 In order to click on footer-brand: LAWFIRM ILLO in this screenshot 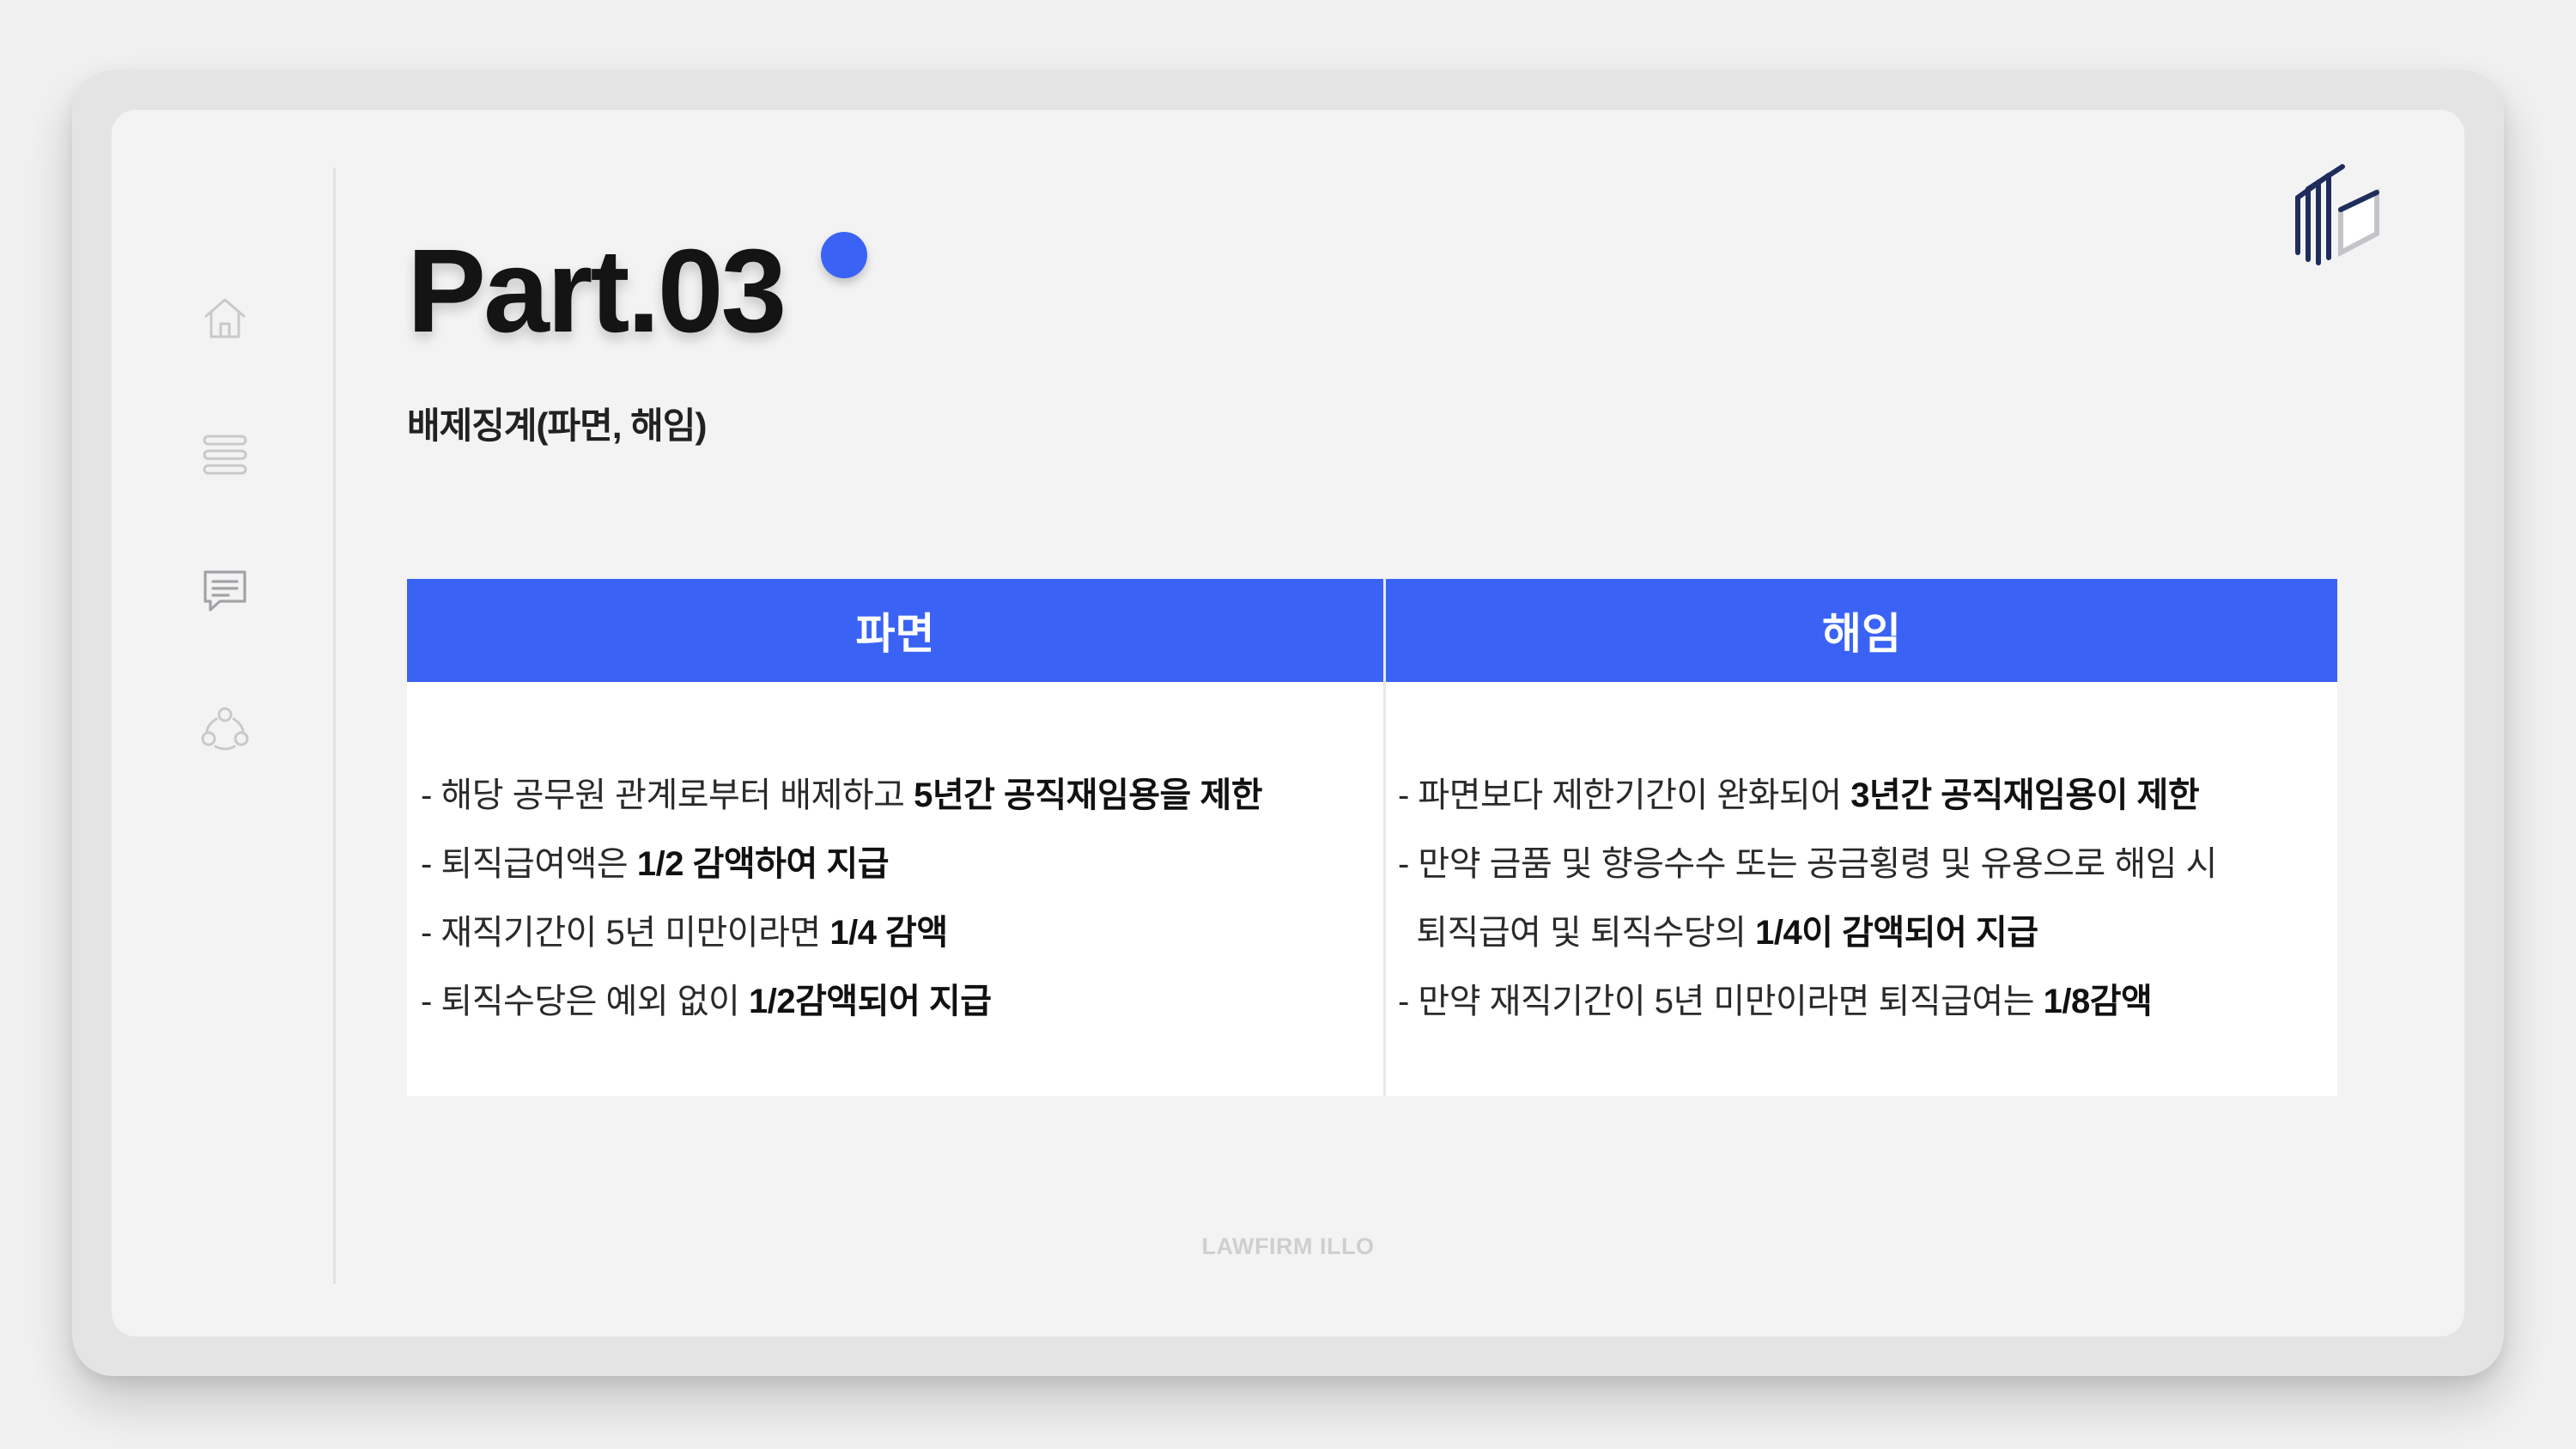, I will do `click(1288, 1246)`.